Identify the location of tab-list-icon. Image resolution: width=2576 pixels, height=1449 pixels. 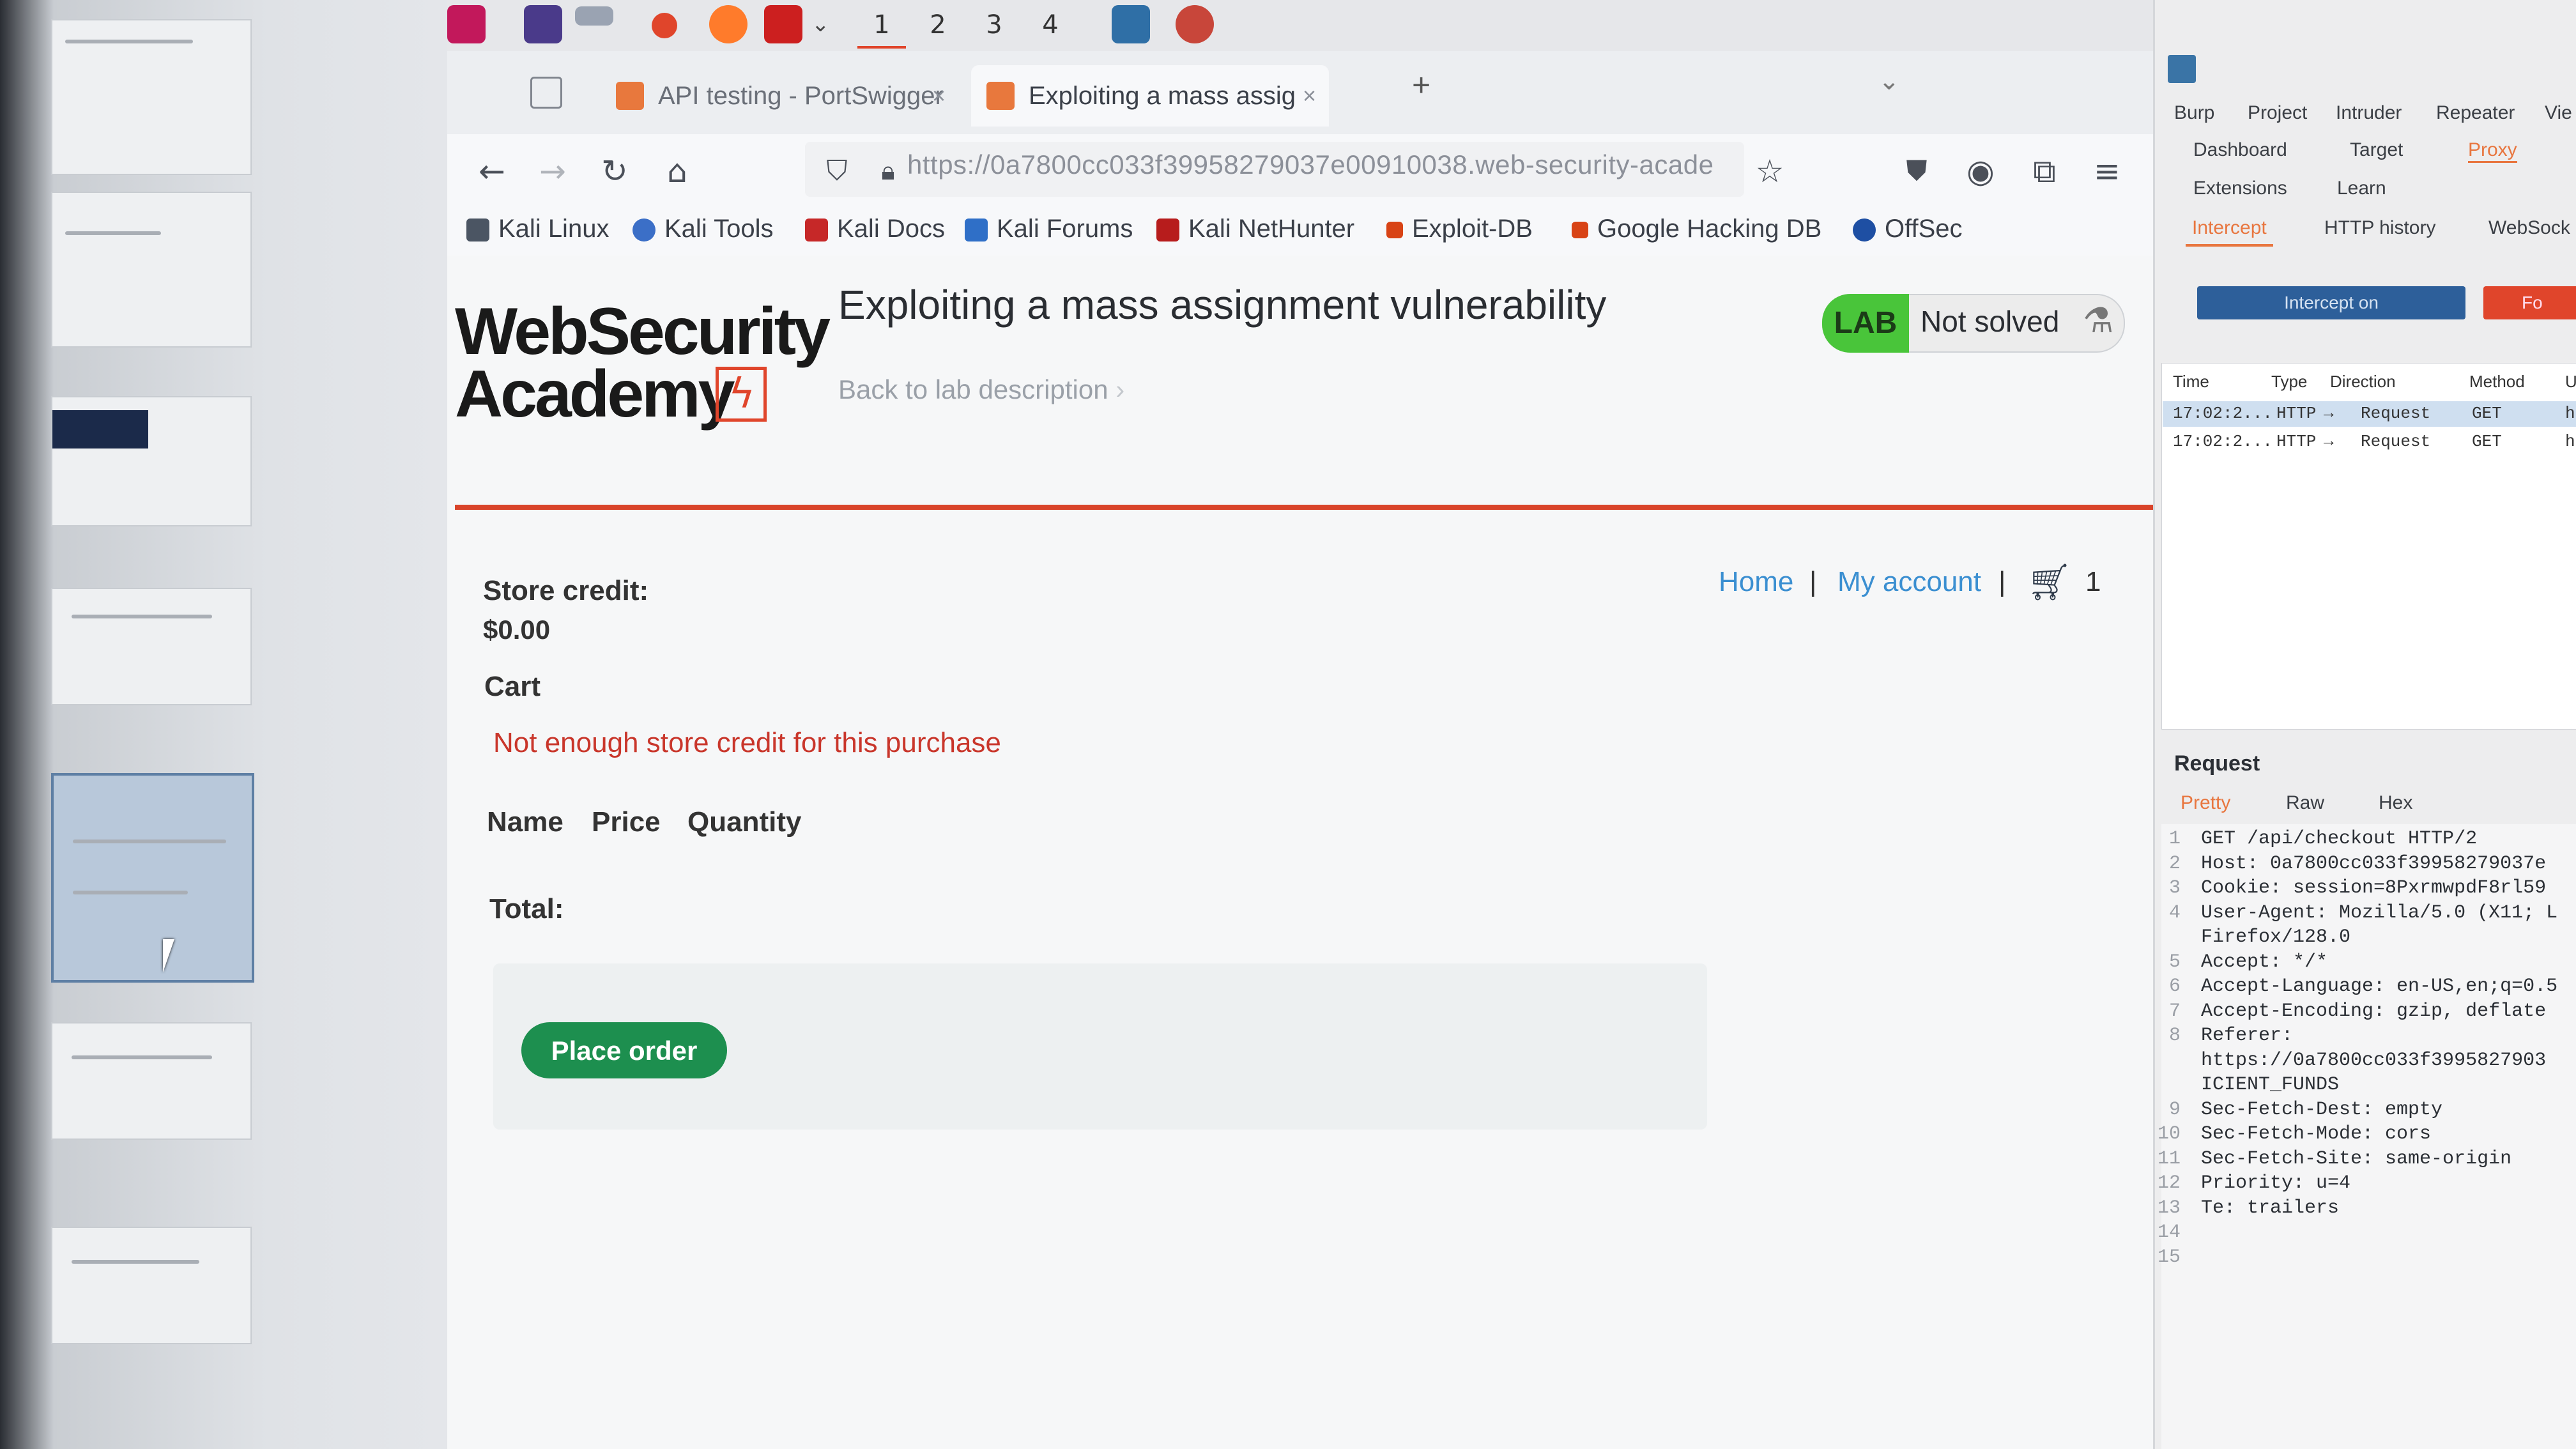
(546, 93).